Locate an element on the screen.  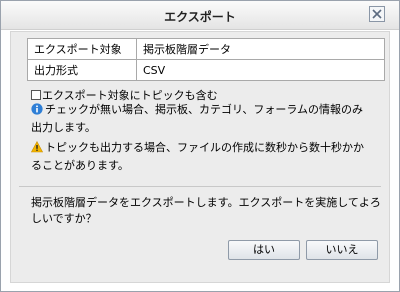
warning-icon is located at coordinates (37, 149).